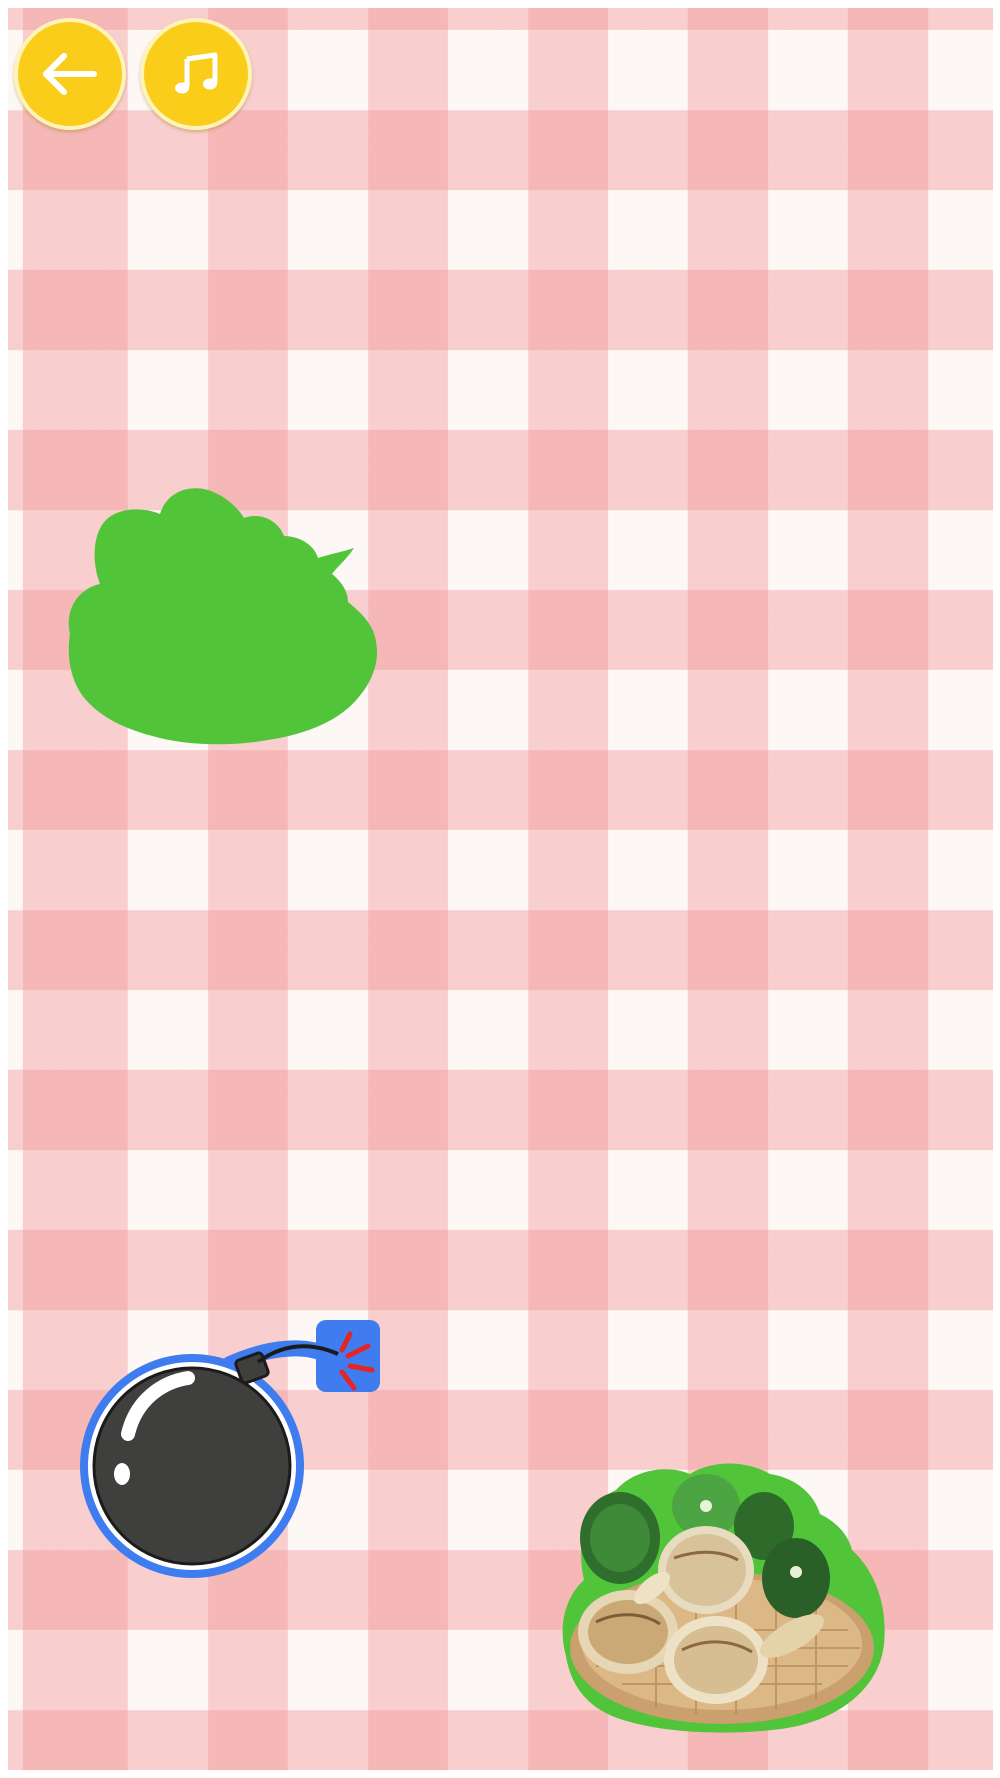  I want to click on arrow-left-icon, so click(70, 74).